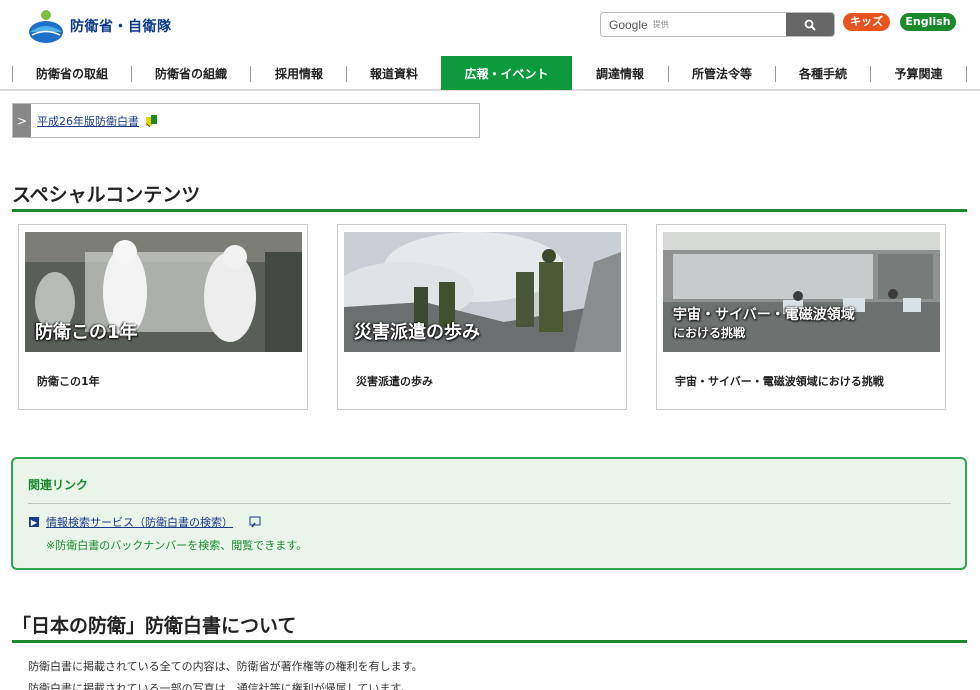 Image resolution: width=980 pixels, height=690 pixels. What do you see at coordinates (86, 332) in the screenshot?
I see `card-overlay-title: 防衛この1年` at bounding box center [86, 332].